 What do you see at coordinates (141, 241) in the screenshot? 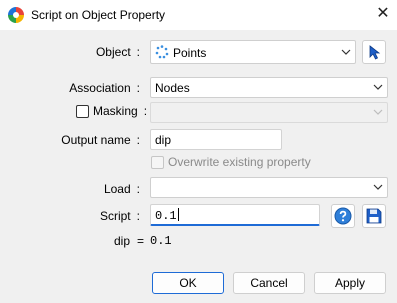
I see `result-equals: =` at bounding box center [141, 241].